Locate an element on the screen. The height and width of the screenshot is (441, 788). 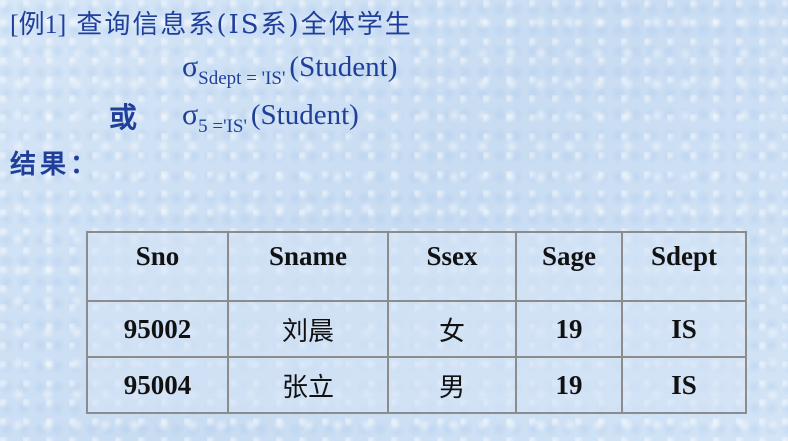
table-header-row: Sno Sname Ssex Sage Sdept is located at coordinates (416, 266).